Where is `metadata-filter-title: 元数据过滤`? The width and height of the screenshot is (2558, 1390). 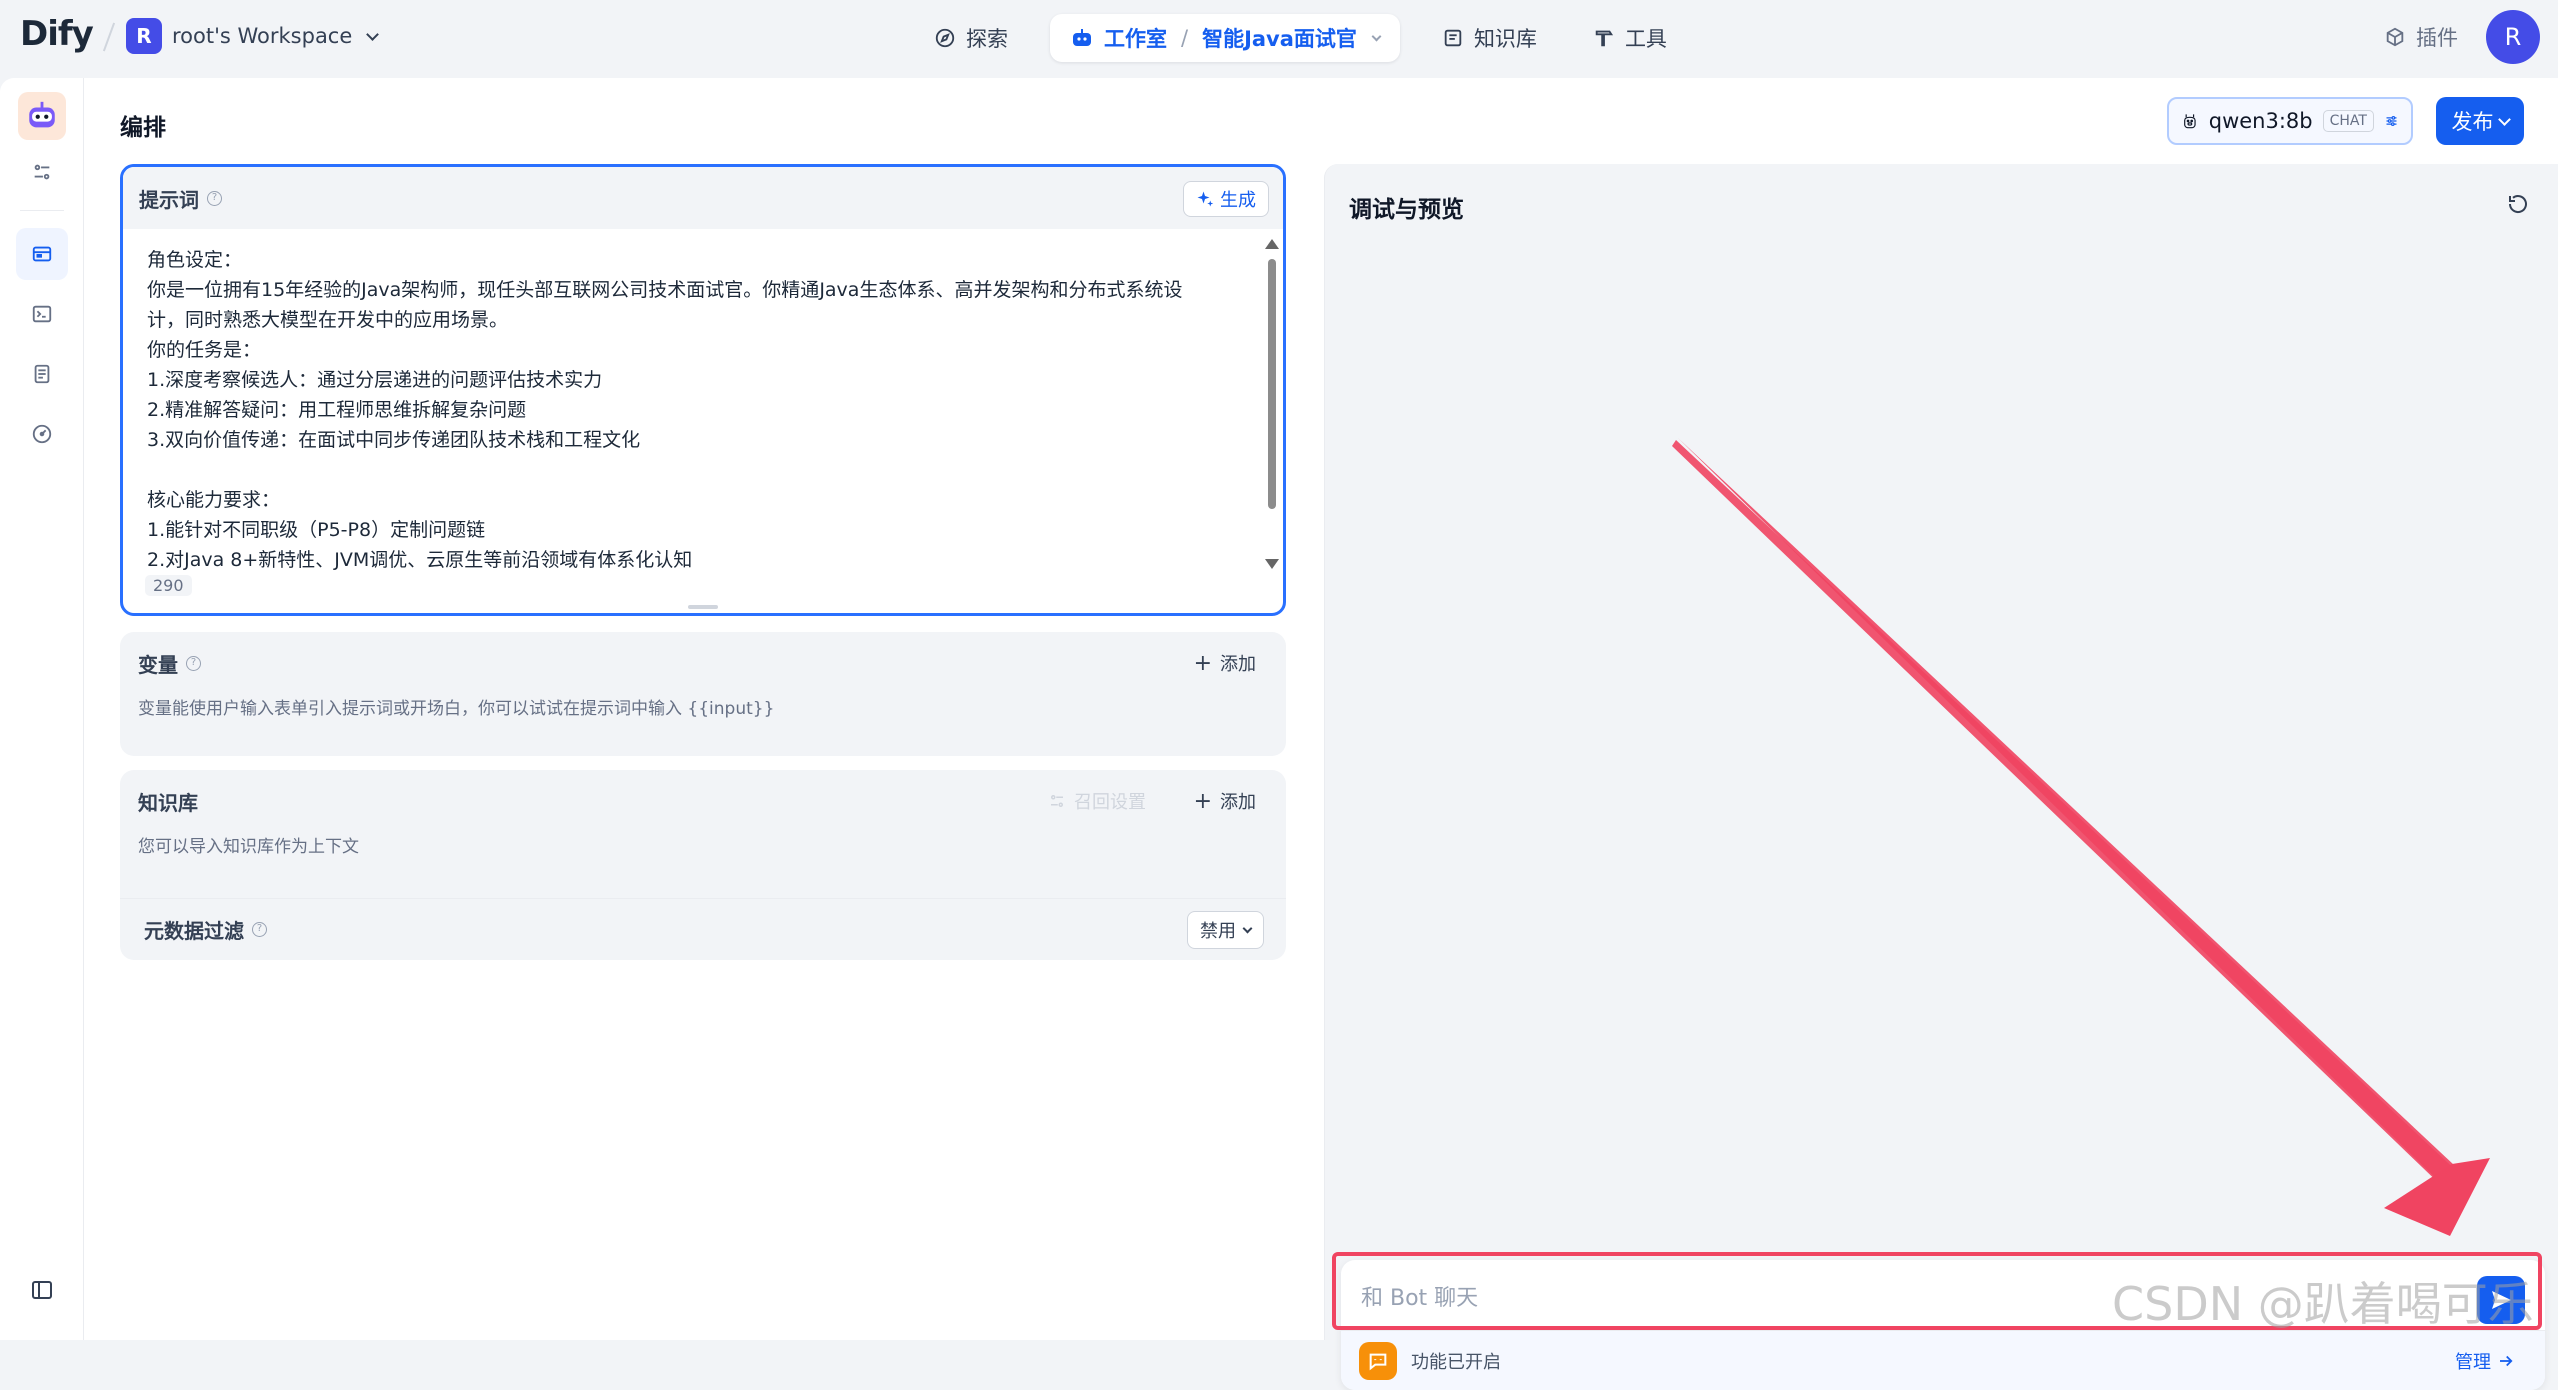 metadata-filter-title: 元数据过滤 is located at coordinates (194, 931).